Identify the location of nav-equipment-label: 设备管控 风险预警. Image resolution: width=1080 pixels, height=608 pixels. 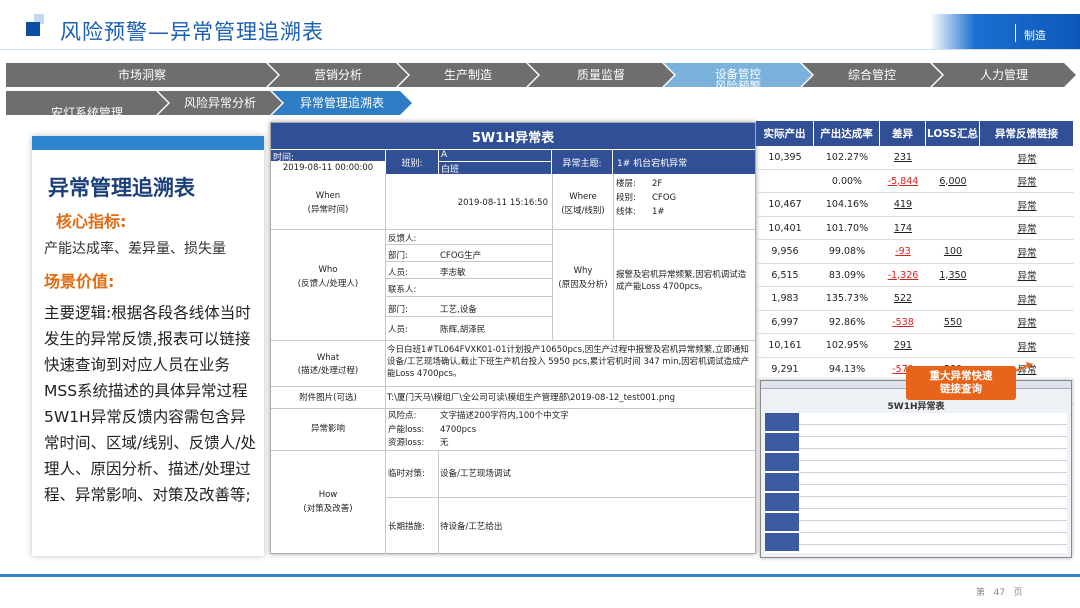
(738, 80).